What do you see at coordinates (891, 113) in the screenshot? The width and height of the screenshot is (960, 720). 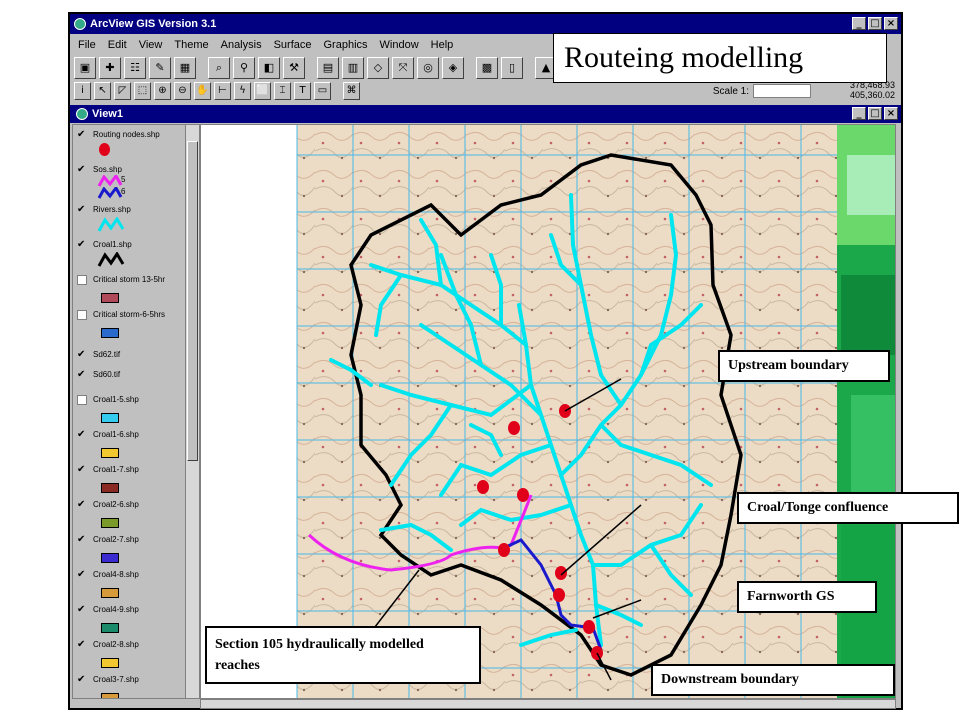 I see `view-close-button: ×` at bounding box center [891, 113].